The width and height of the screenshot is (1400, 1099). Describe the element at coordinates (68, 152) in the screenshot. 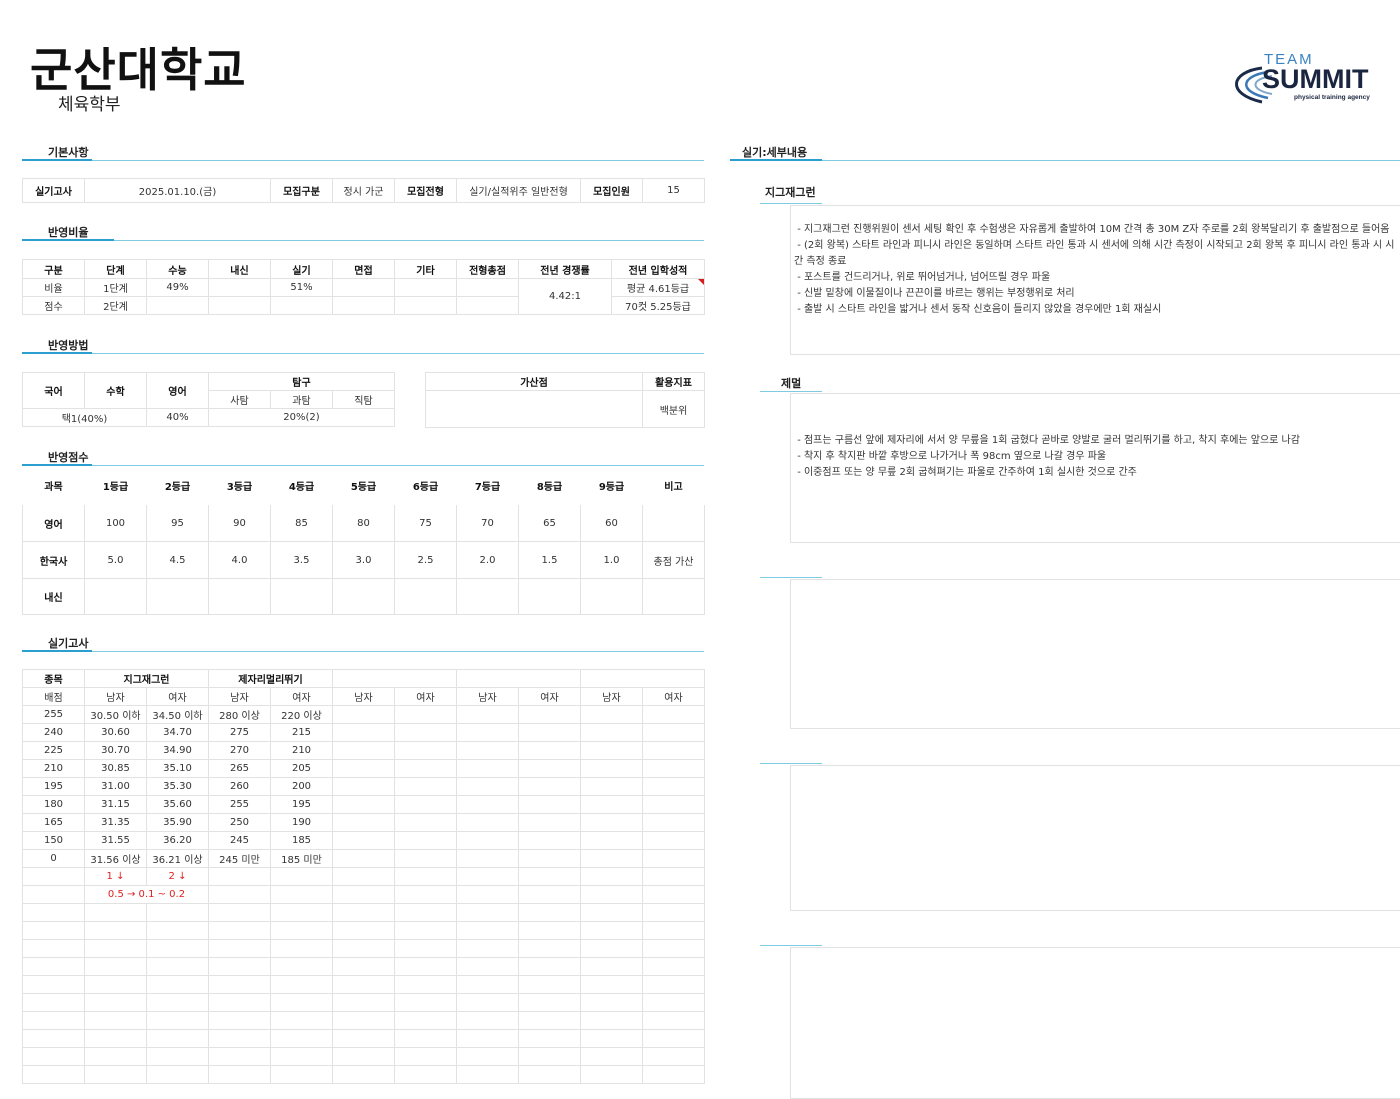

I see `section-title-basic: 기본사항` at that location.